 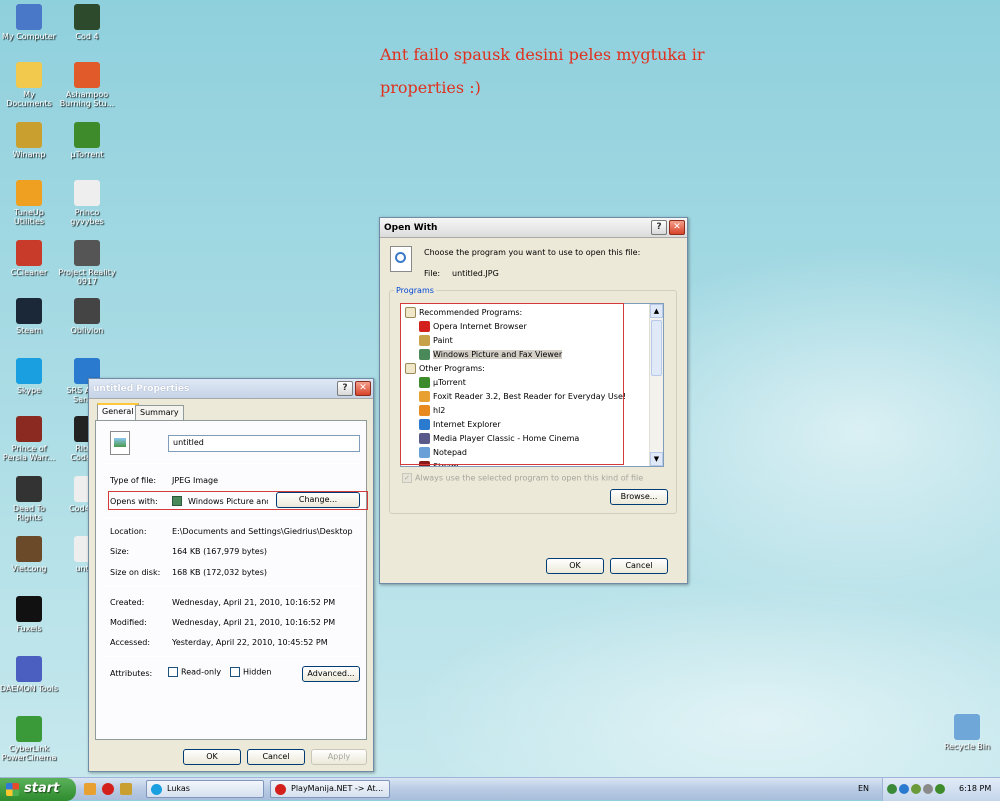 What do you see at coordinates (250, 672) in the screenshot?
I see `hidden-checkbox: Hidden` at bounding box center [250, 672].